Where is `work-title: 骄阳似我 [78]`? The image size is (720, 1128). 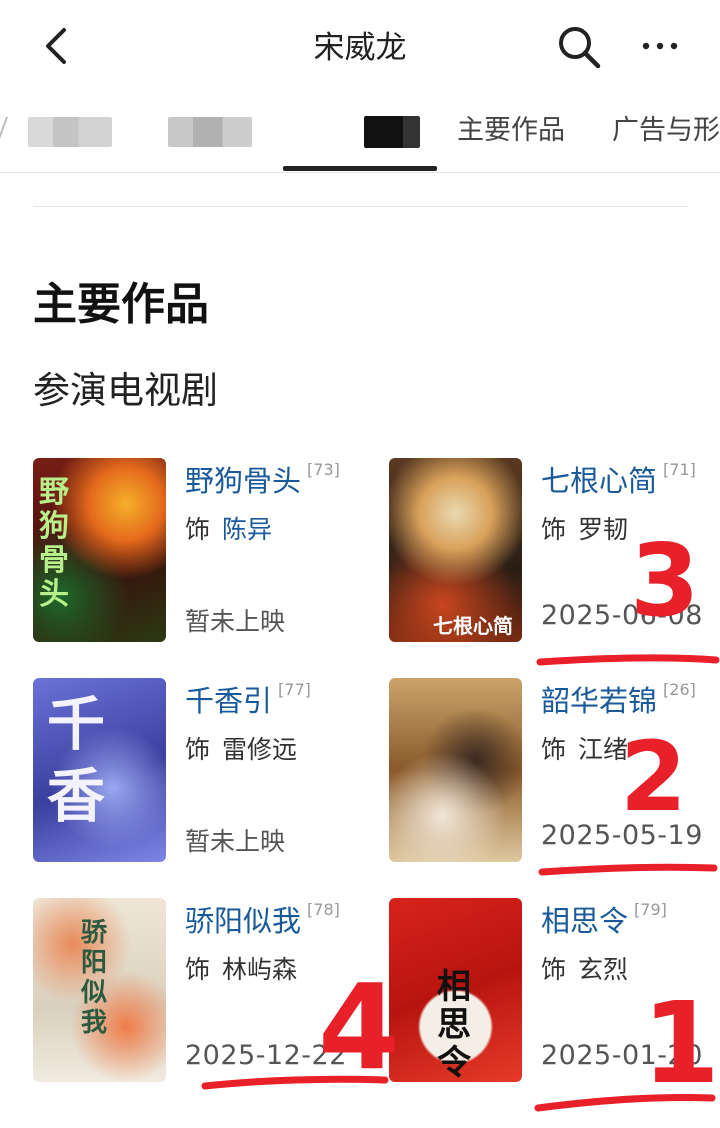 work-title: 骄阳似我 [78] is located at coordinates (262, 919).